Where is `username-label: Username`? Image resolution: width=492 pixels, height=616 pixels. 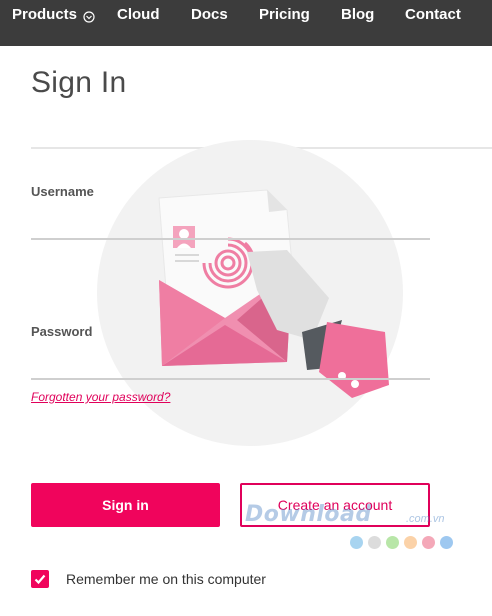 username-label: Username is located at coordinates (62, 191).